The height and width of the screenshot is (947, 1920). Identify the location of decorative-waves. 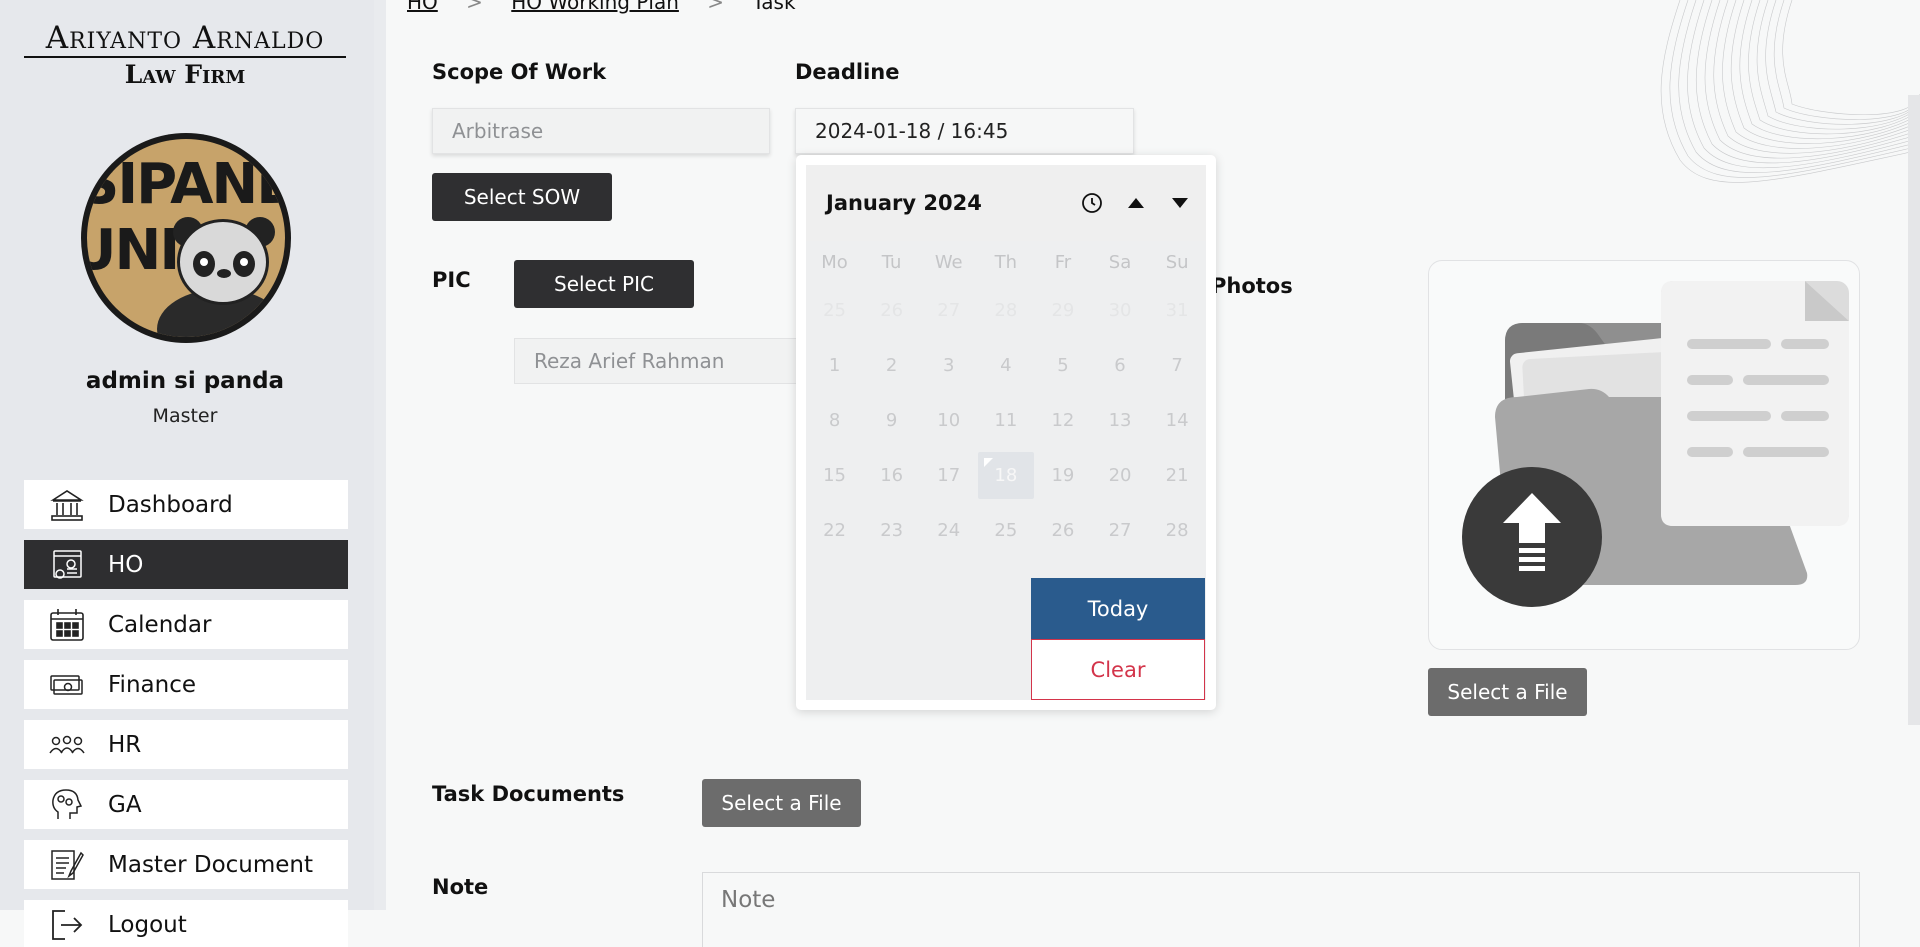
(1790, 91).